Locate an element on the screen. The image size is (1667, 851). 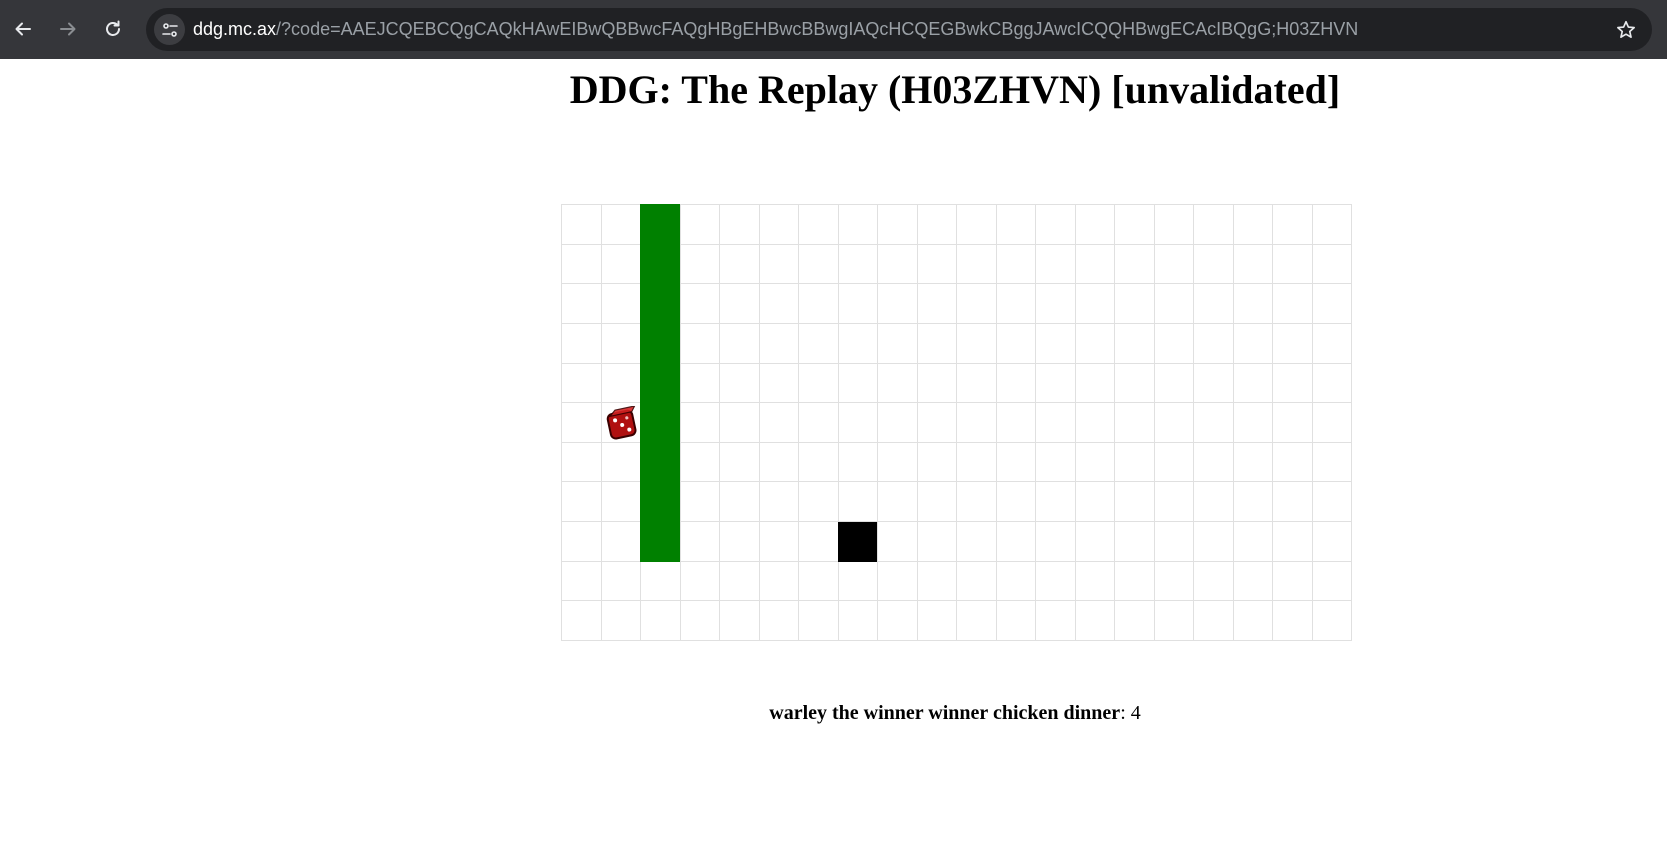
reload-icon is located at coordinates (113, 28).